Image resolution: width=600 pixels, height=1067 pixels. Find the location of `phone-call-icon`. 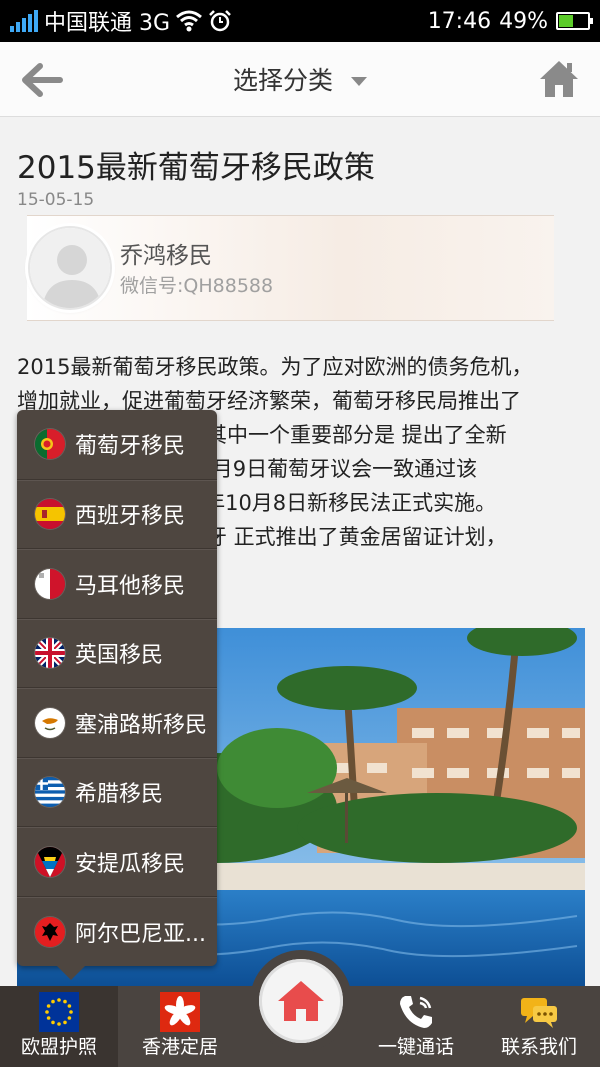

phone-call-icon is located at coordinates (416, 1012).